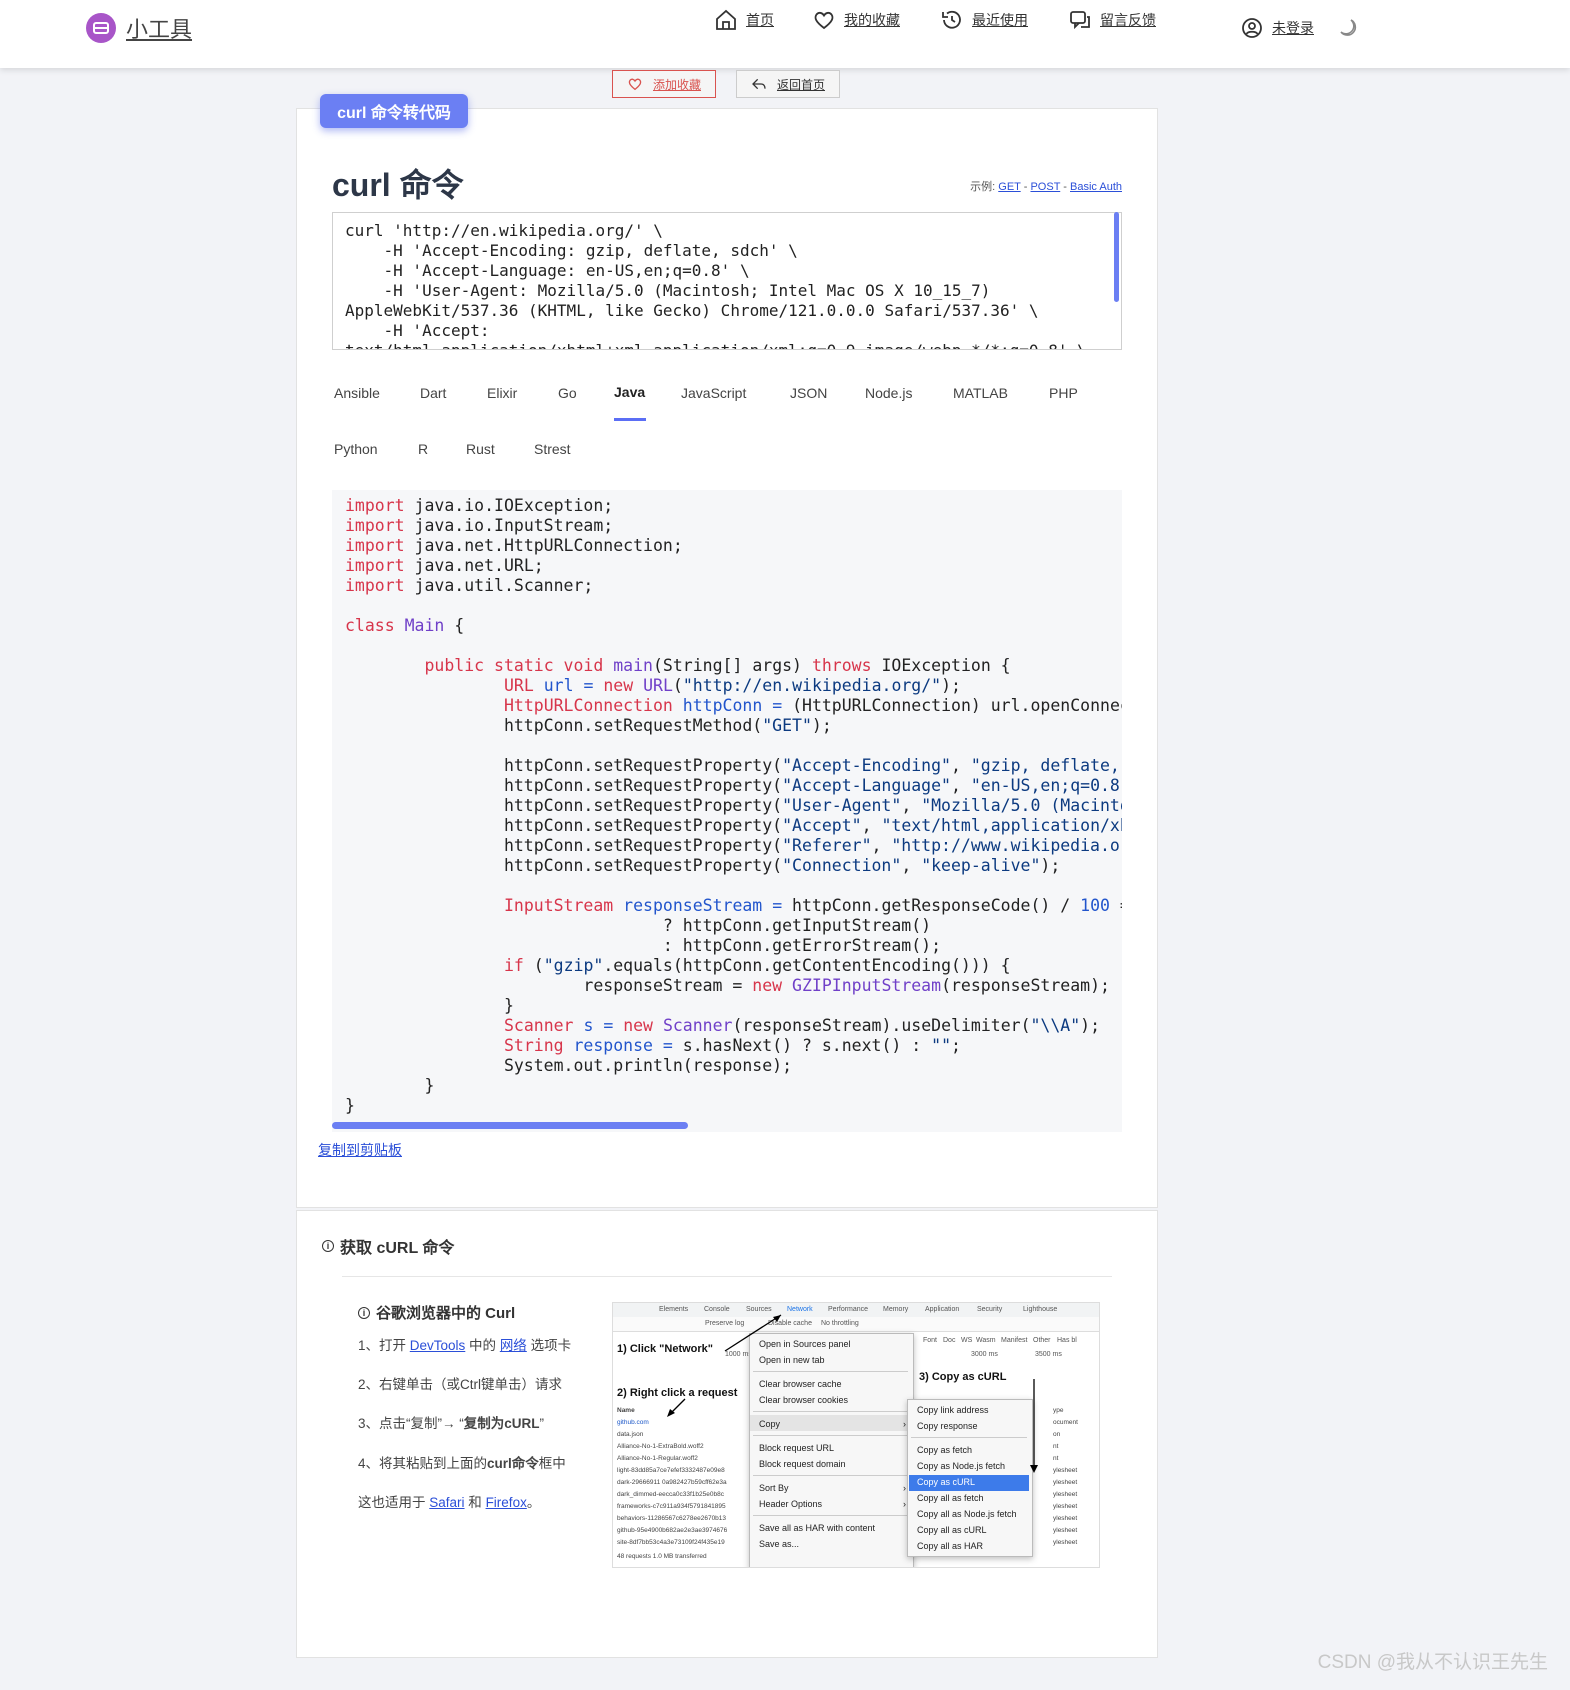  What do you see at coordinates (446, 1502) in the screenshot?
I see `safari-link: Safari` at bounding box center [446, 1502].